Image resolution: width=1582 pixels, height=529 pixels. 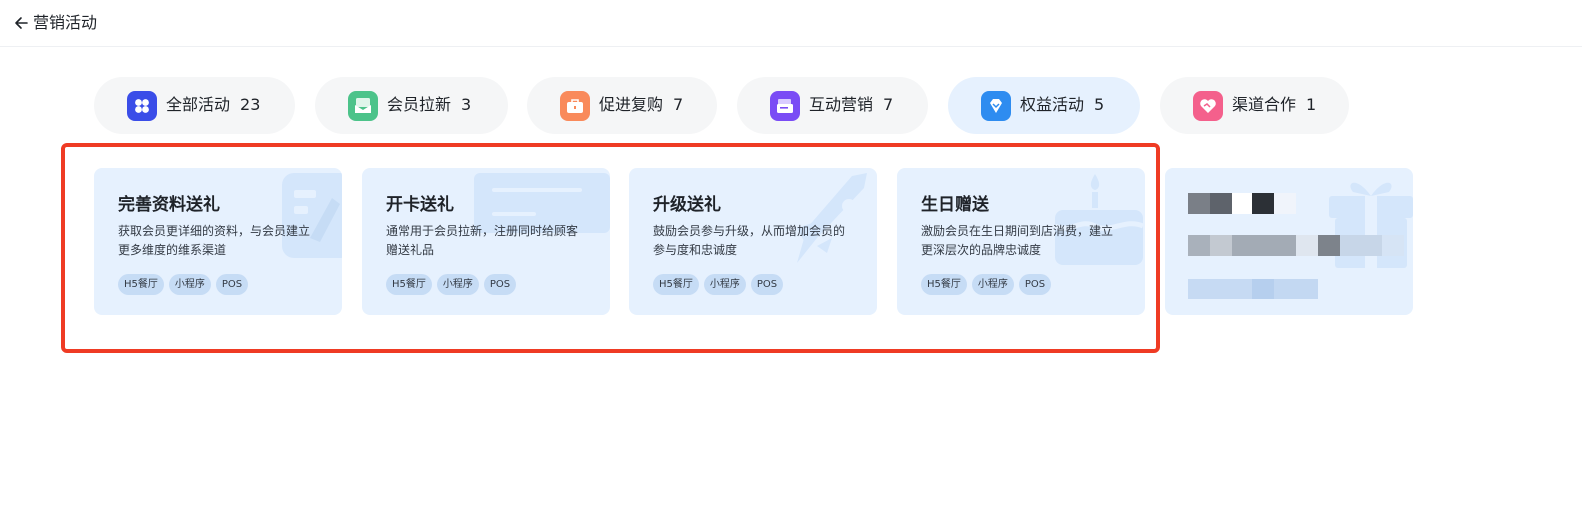 What do you see at coordinates (198, 104) in the screenshot?
I see `tab-label: 全部活动` at bounding box center [198, 104].